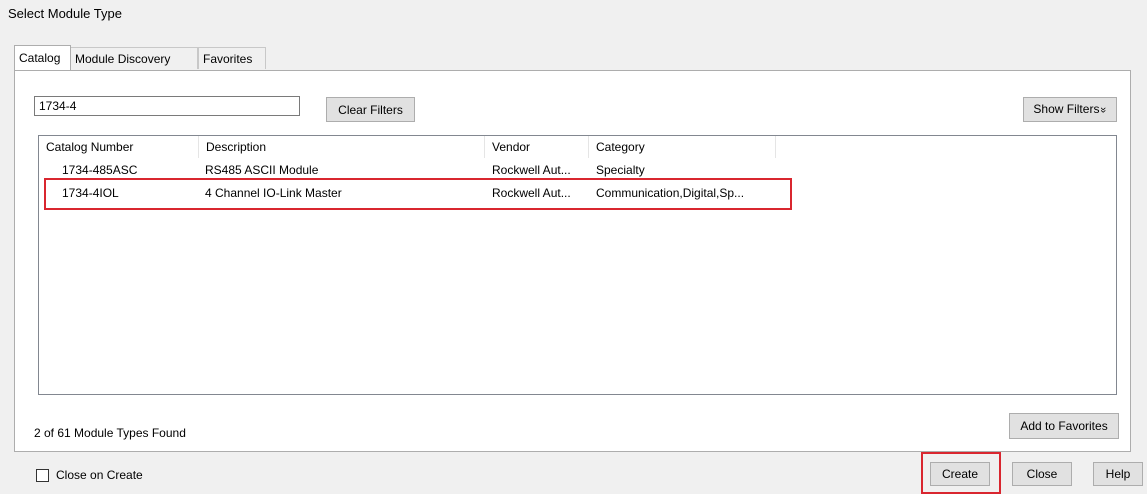 This screenshot has width=1147, height=494. What do you see at coordinates (65, 13) in the screenshot?
I see `dialog-title: Select Module Type` at bounding box center [65, 13].